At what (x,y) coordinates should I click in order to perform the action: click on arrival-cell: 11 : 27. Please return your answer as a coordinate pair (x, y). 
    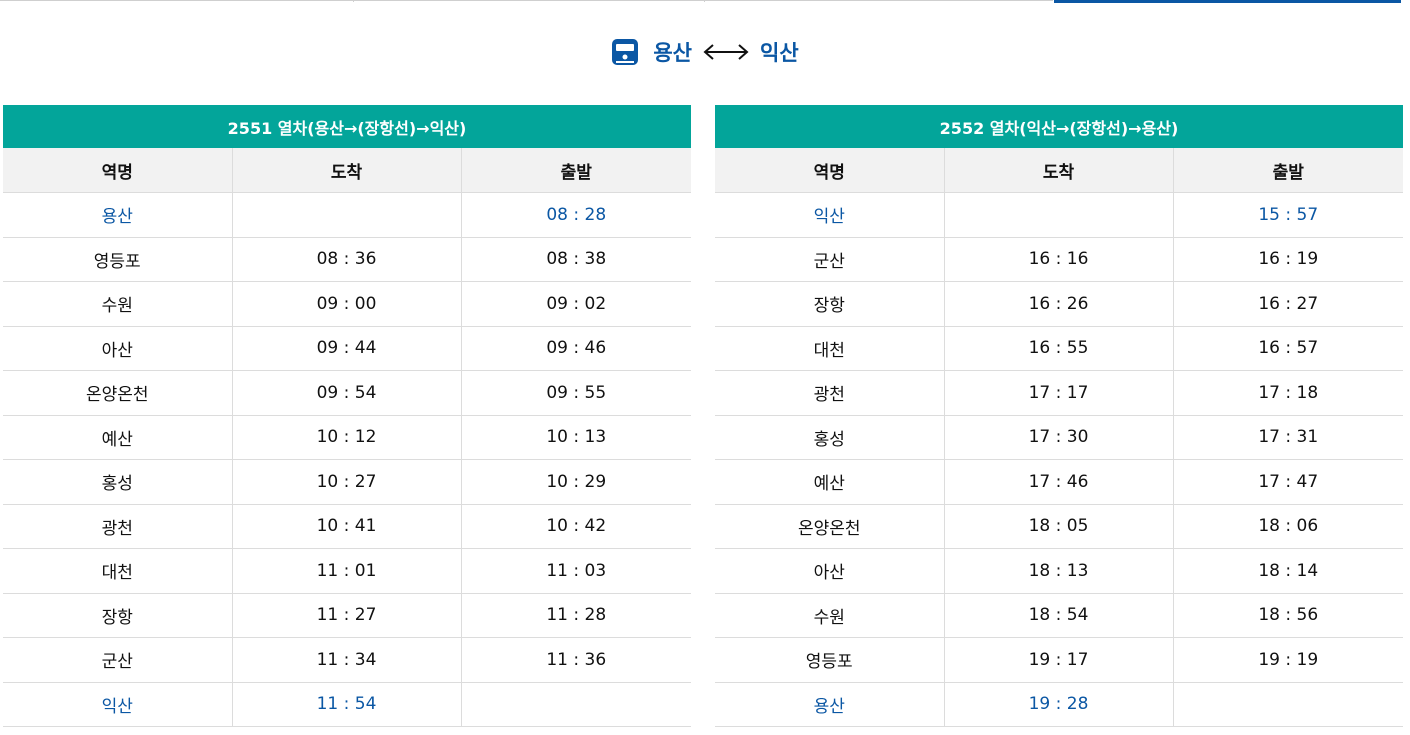
    Looking at the image, I should click on (347, 615).